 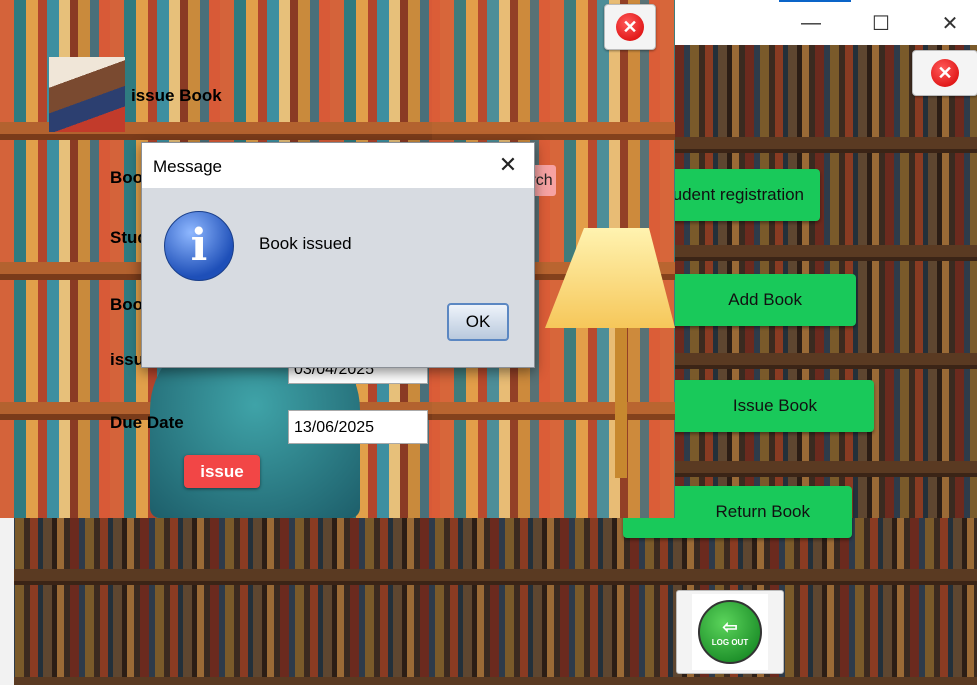 What do you see at coordinates (338, 255) in the screenshot?
I see `message-dialog: Message ✕ i Book issued OK` at bounding box center [338, 255].